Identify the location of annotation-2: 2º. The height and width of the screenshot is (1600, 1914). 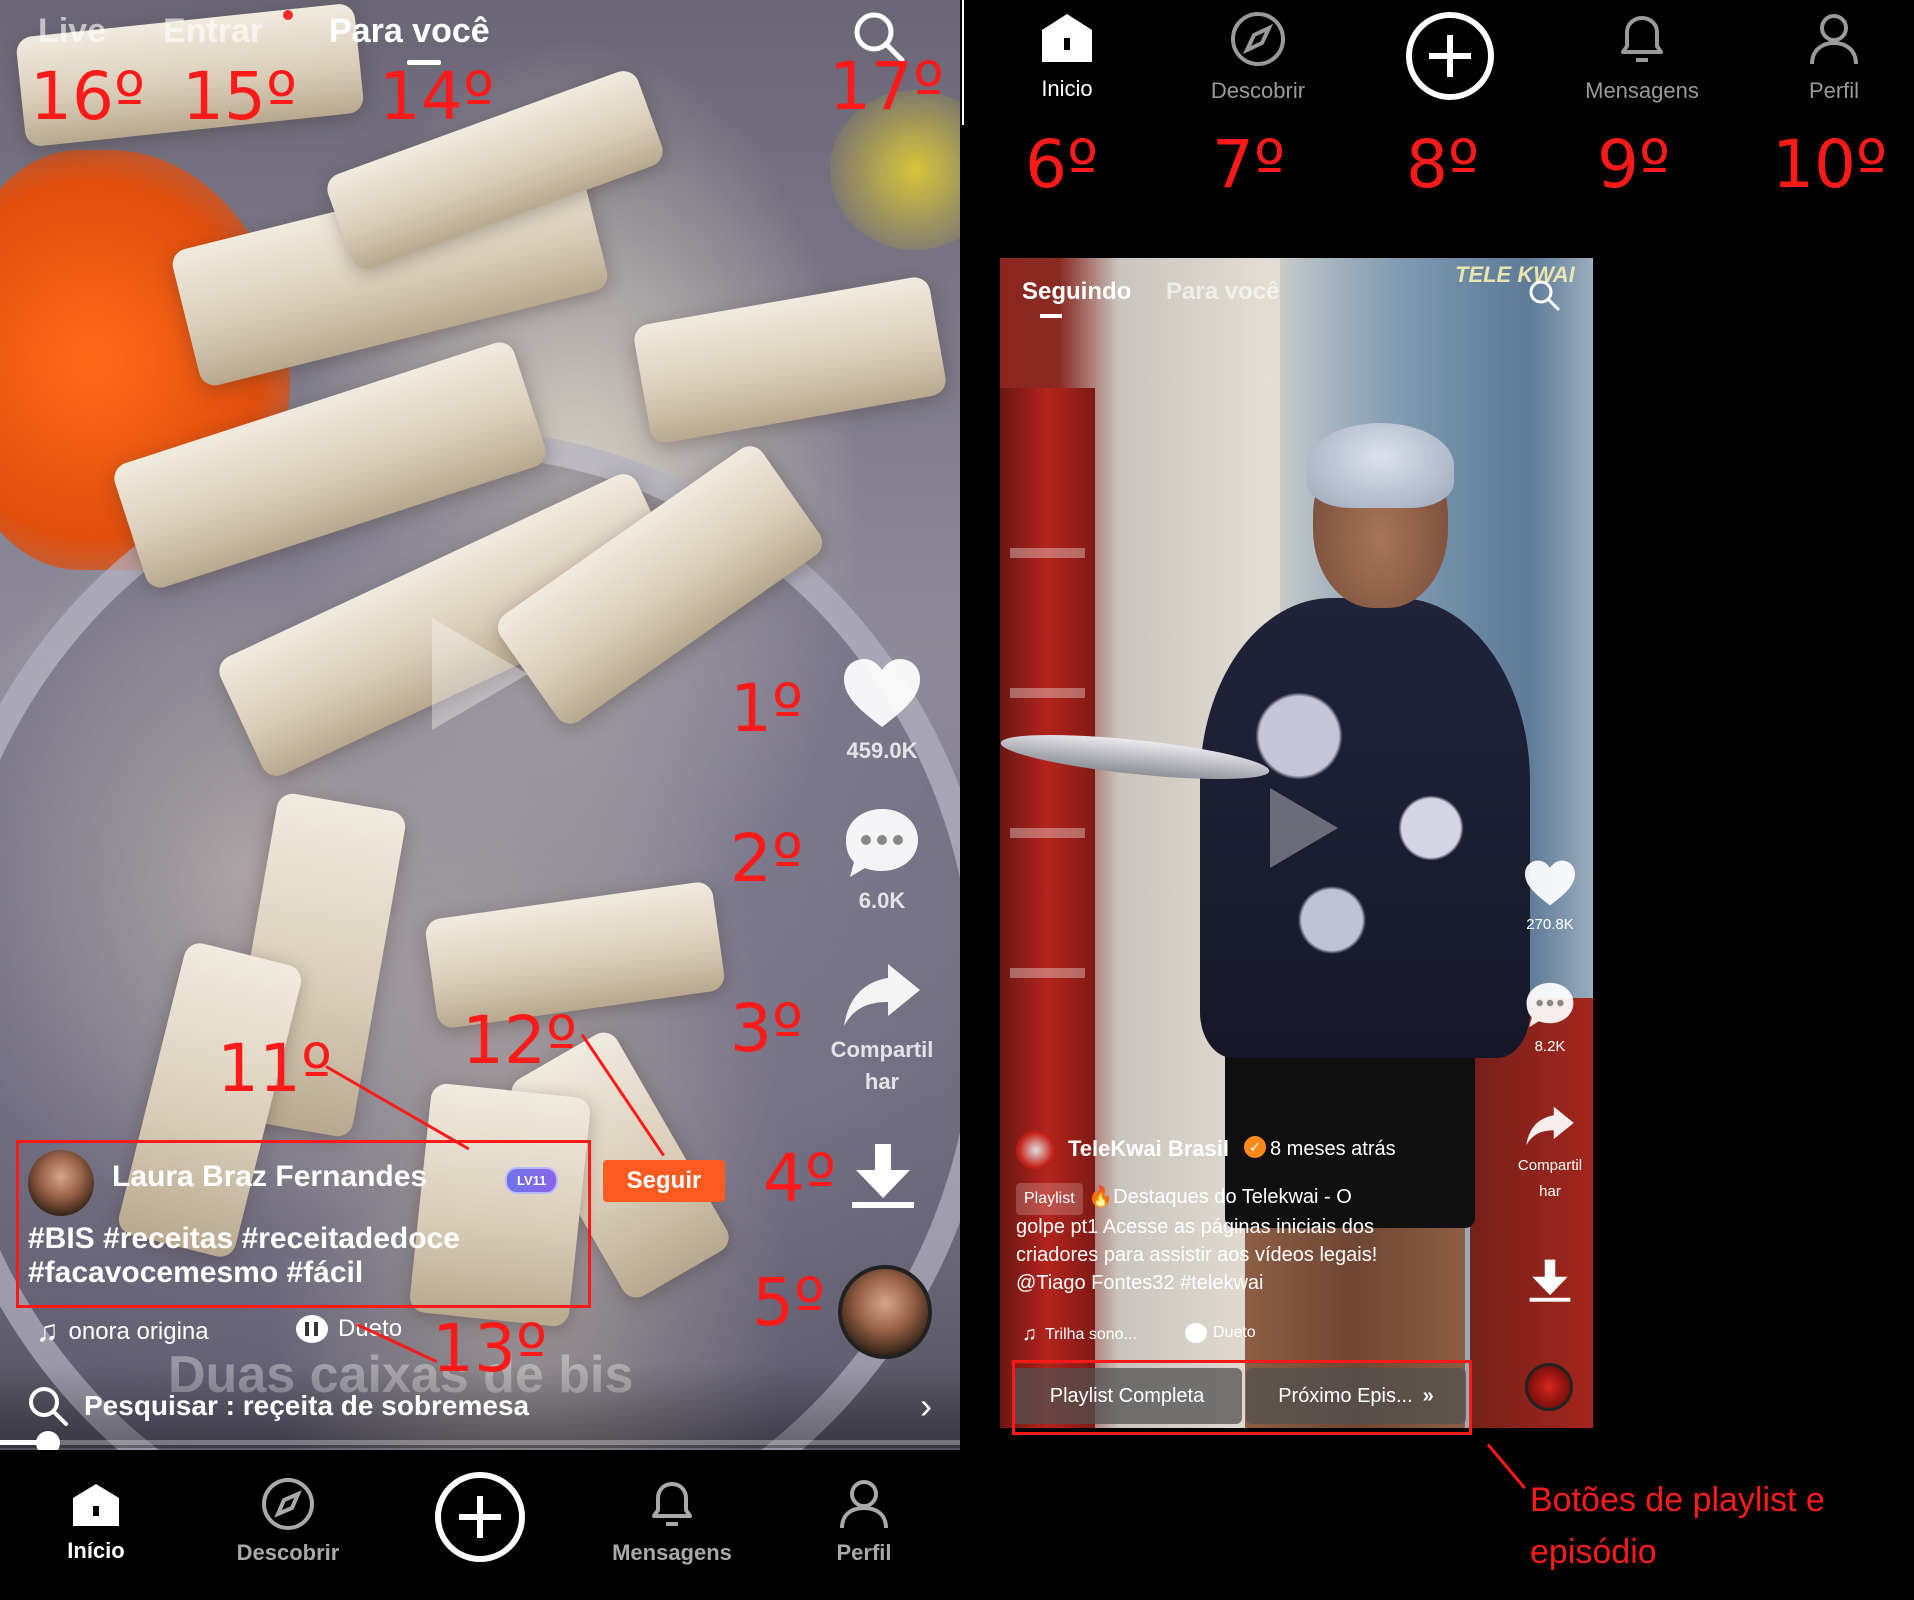
(767, 858).